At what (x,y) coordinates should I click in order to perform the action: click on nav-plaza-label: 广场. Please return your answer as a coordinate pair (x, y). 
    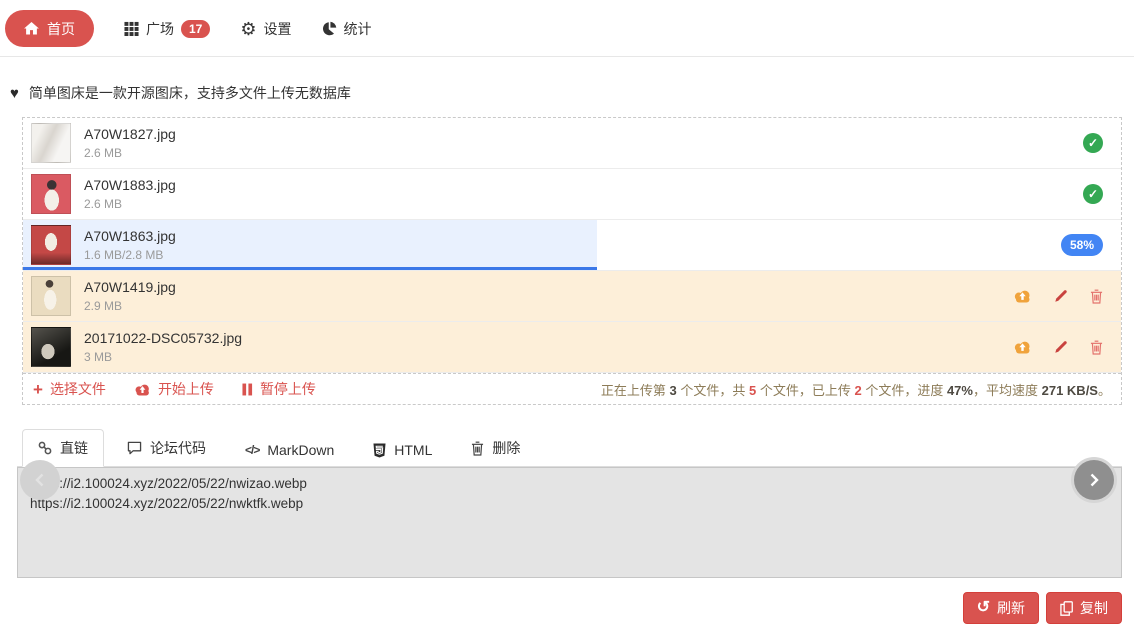
    Looking at the image, I should click on (160, 28).